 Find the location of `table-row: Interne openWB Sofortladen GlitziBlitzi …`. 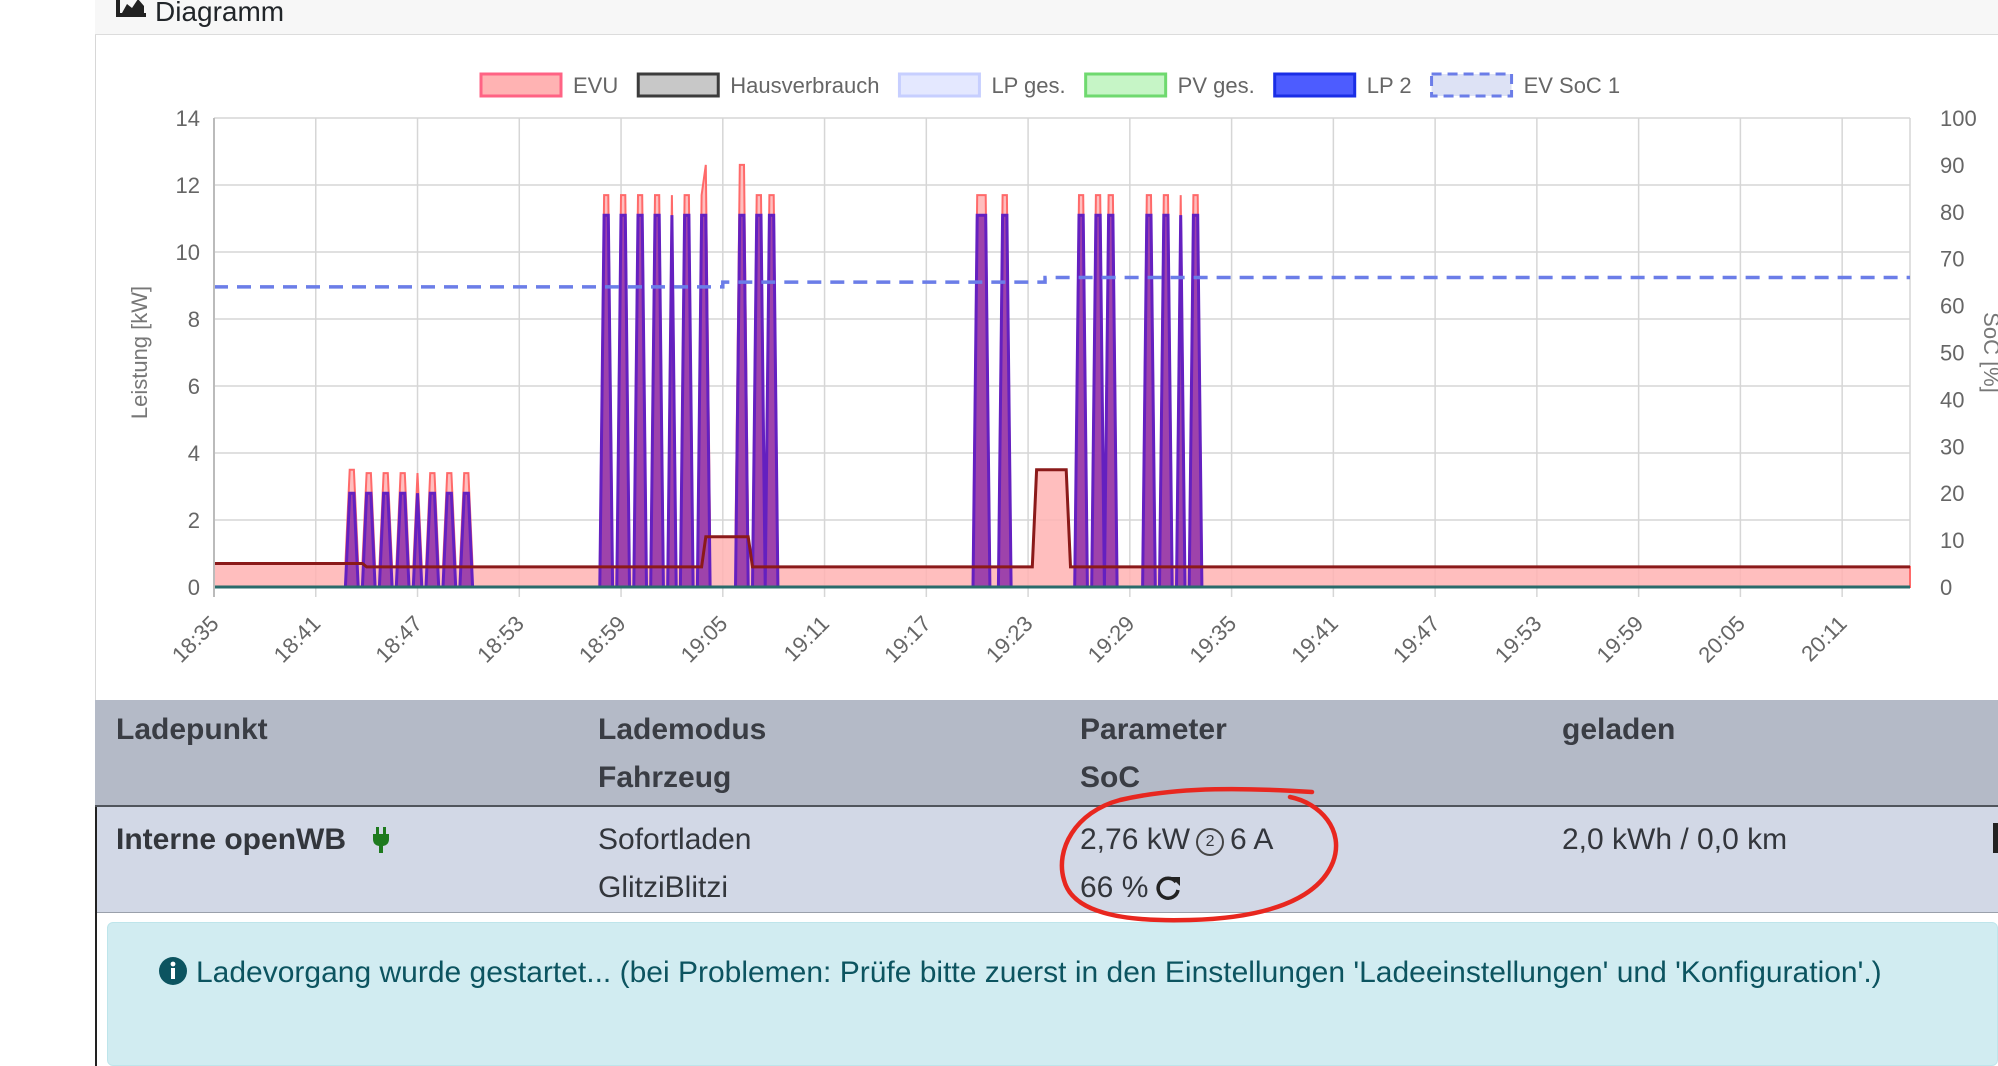

table-row: Interne openWB Sofortladen GlitziBlitzi … is located at coordinates (1046, 860).